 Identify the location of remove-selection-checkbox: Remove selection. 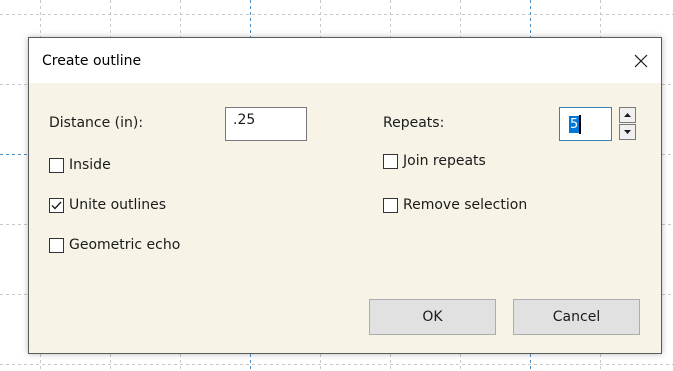
(455, 205).